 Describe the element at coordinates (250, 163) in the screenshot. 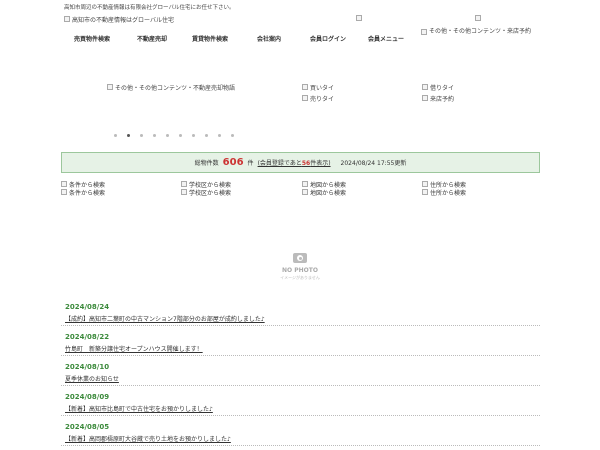

I see `count-unit: 件` at that location.